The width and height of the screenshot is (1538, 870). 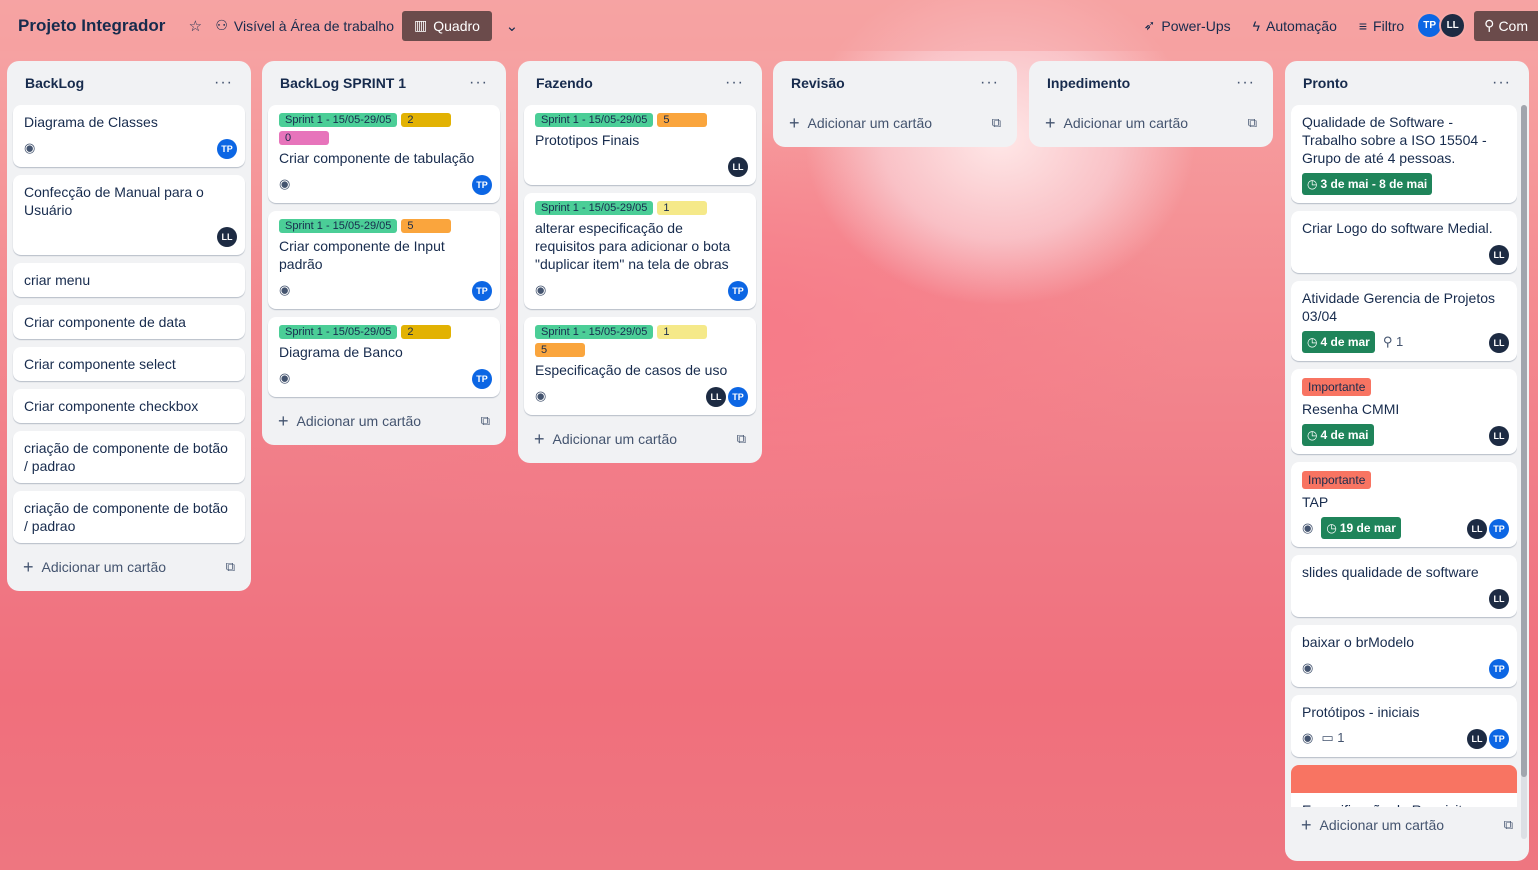 I want to click on card: Protótipos - iniciais ◉ ▭ 1 LL TP, so click(x=1404, y=726).